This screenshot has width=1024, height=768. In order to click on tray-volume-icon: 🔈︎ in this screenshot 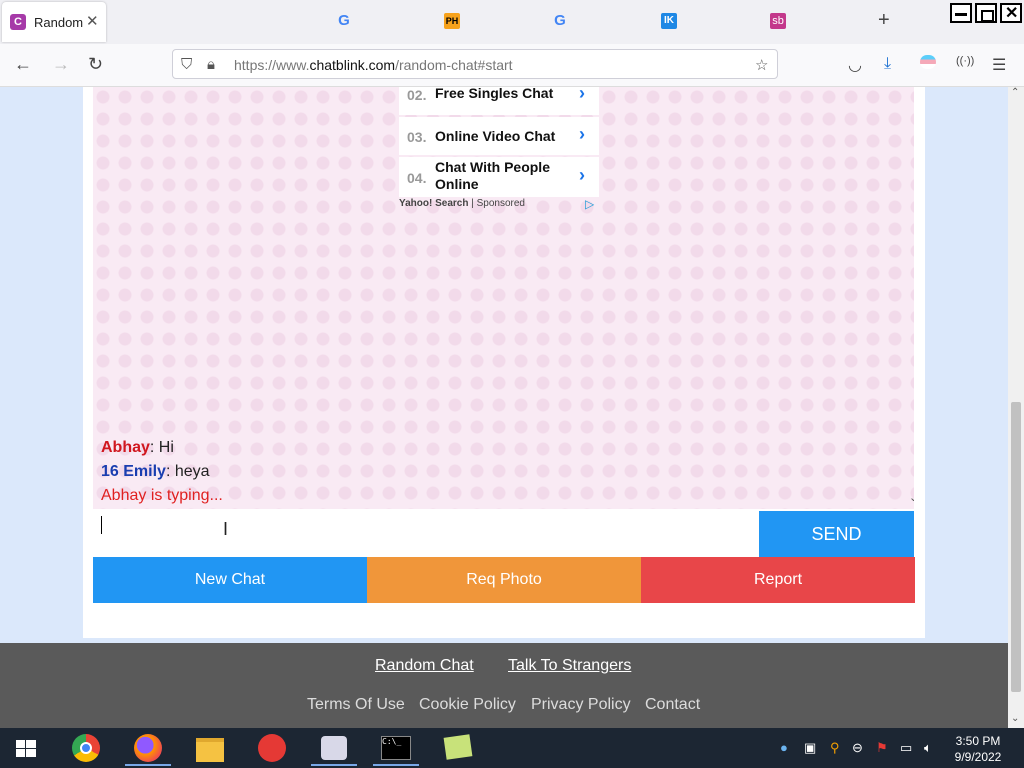, I will do `click(928, 748)`.